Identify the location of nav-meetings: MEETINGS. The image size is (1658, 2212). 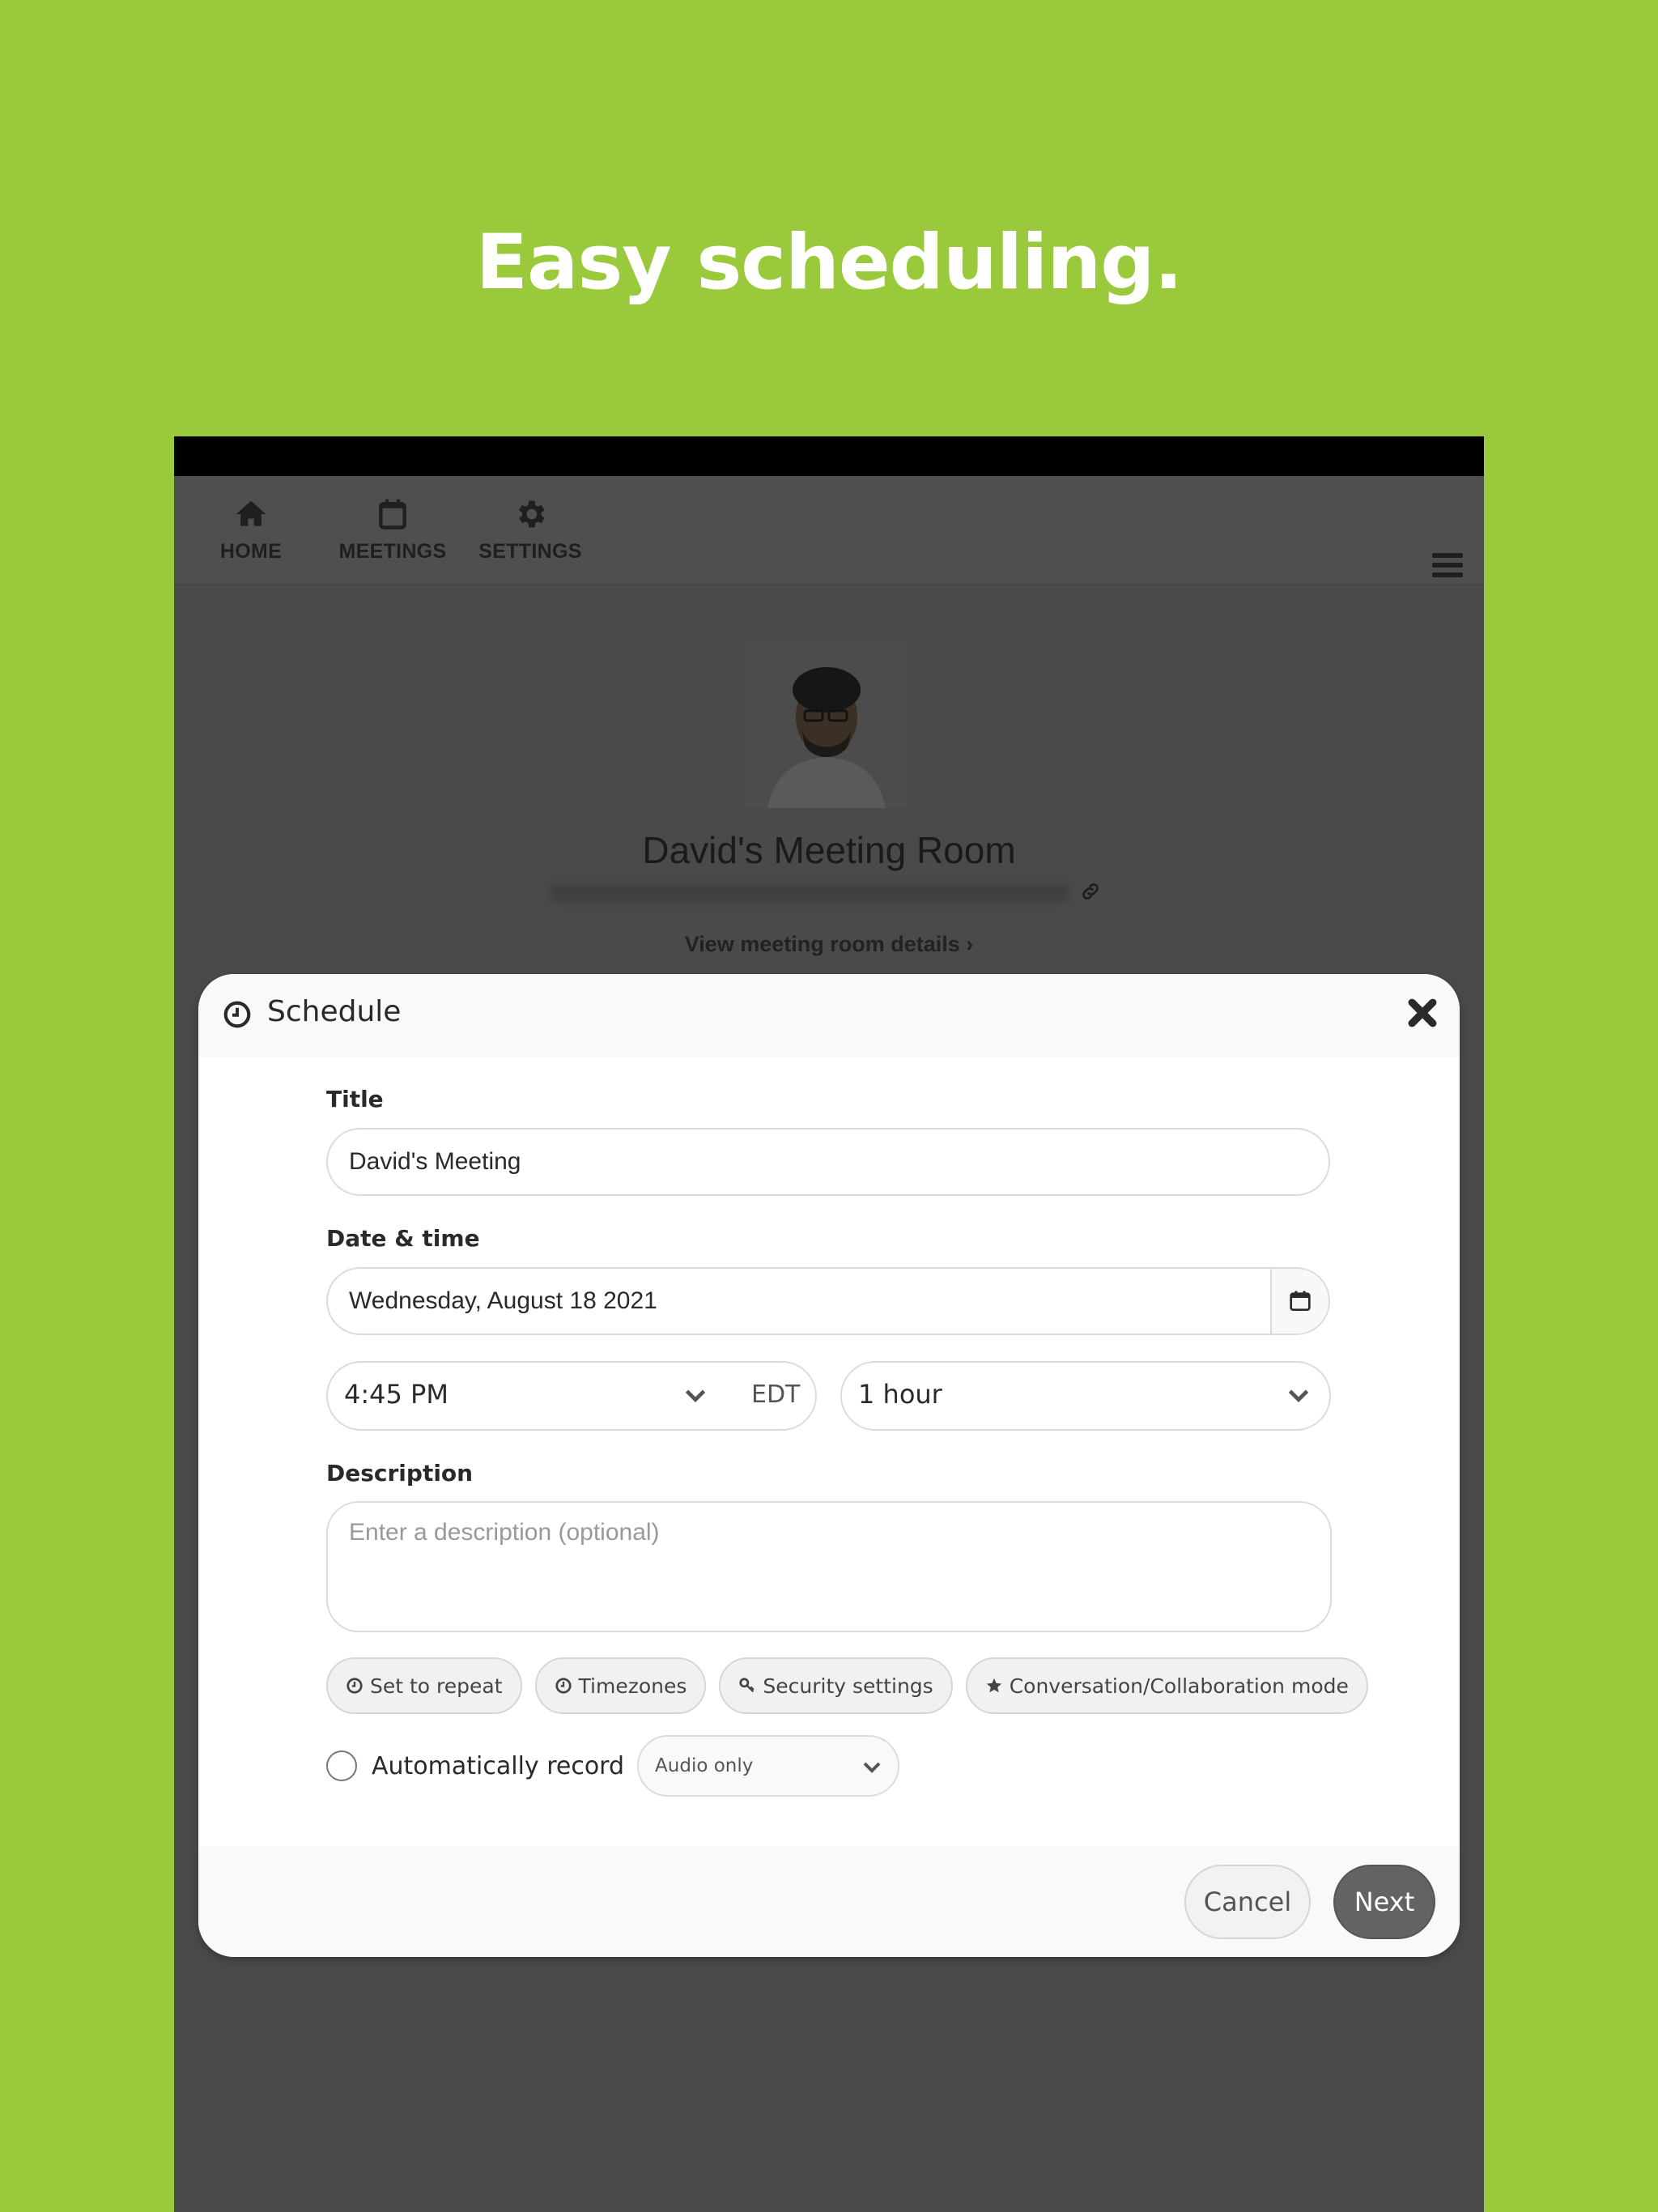
(393, 530).